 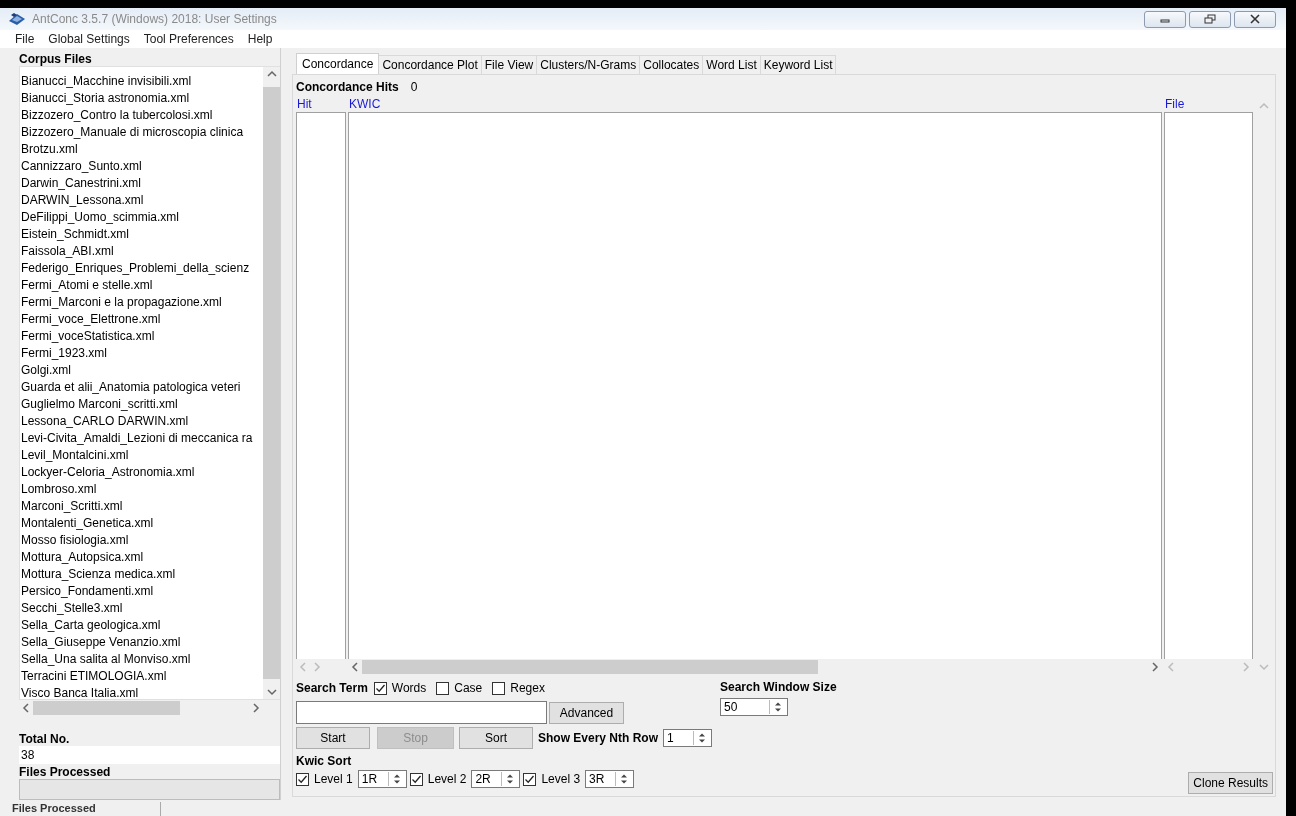 I want to click on action-button: Sort, so click(x=496, y=738).